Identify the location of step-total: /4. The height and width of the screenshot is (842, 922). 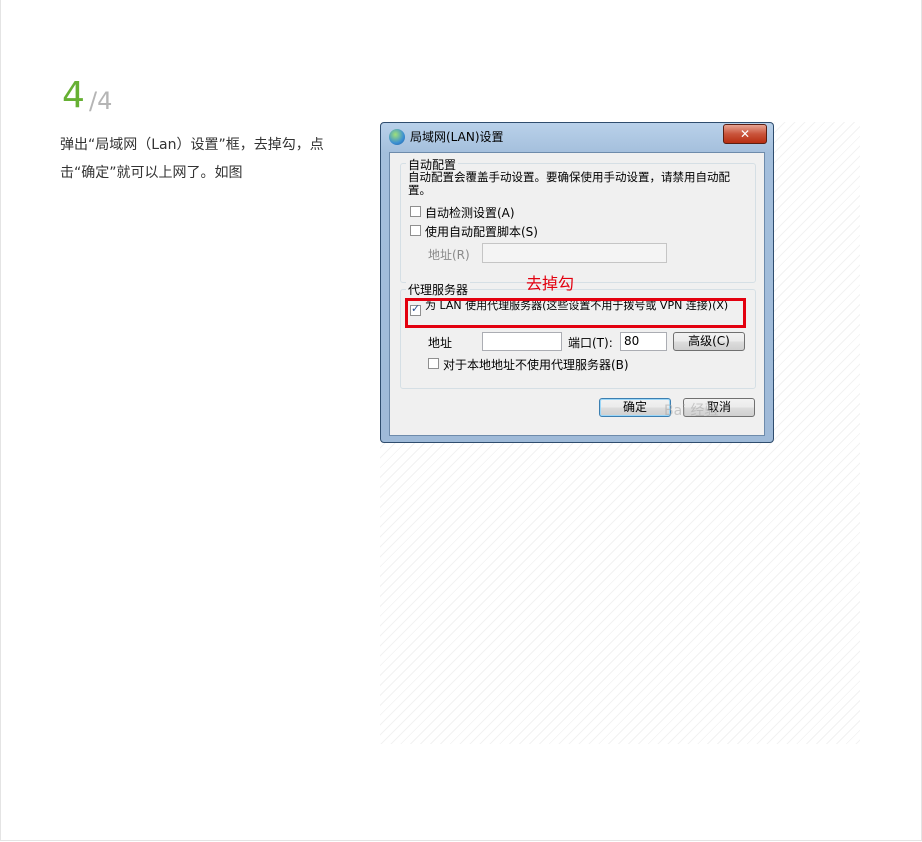
(101, 101).